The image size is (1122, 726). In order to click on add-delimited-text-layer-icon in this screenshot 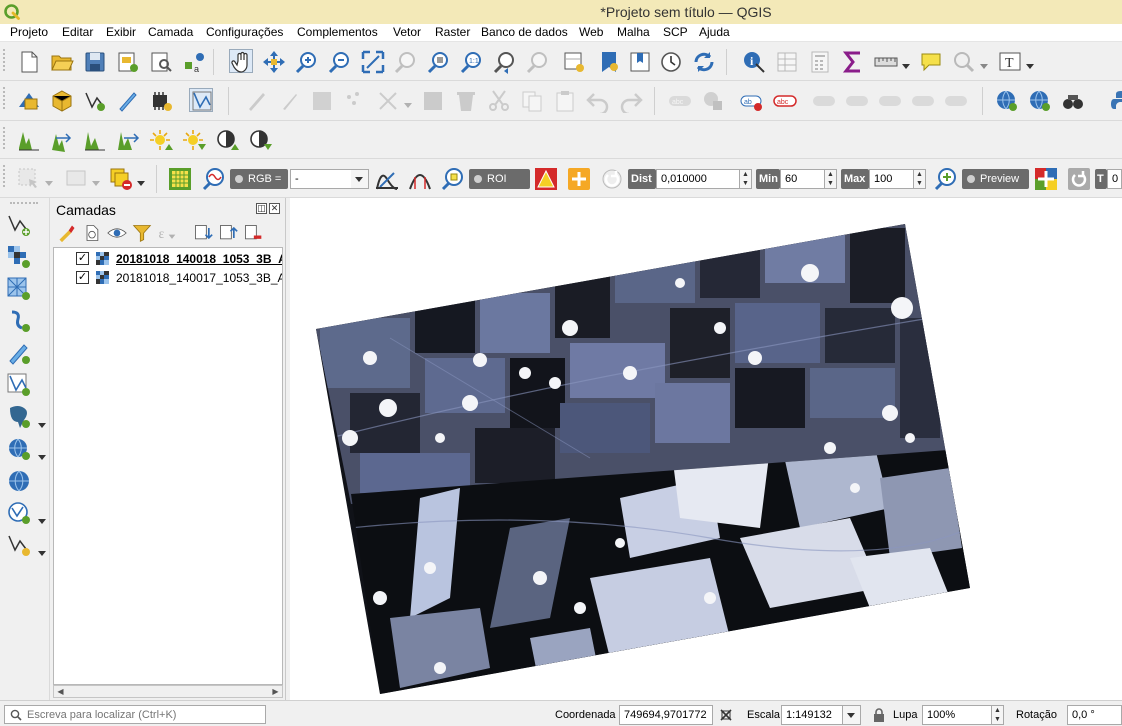, I will do `click(19, 321)`.